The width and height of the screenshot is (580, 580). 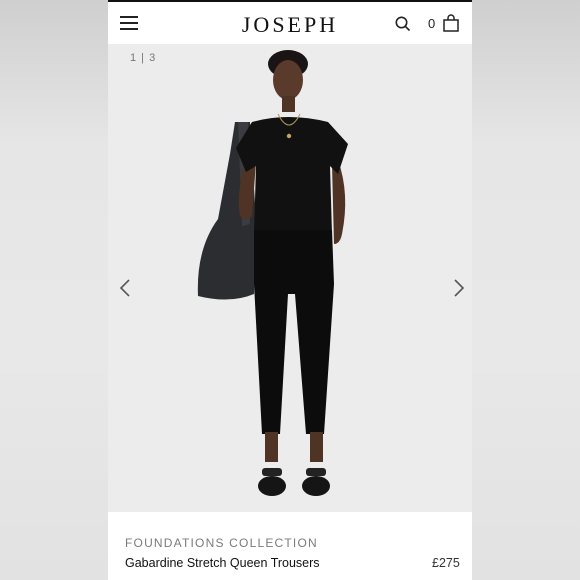 I want to click on top-navigation-bar: JOSEPH 0, so click(x=290, y=22).